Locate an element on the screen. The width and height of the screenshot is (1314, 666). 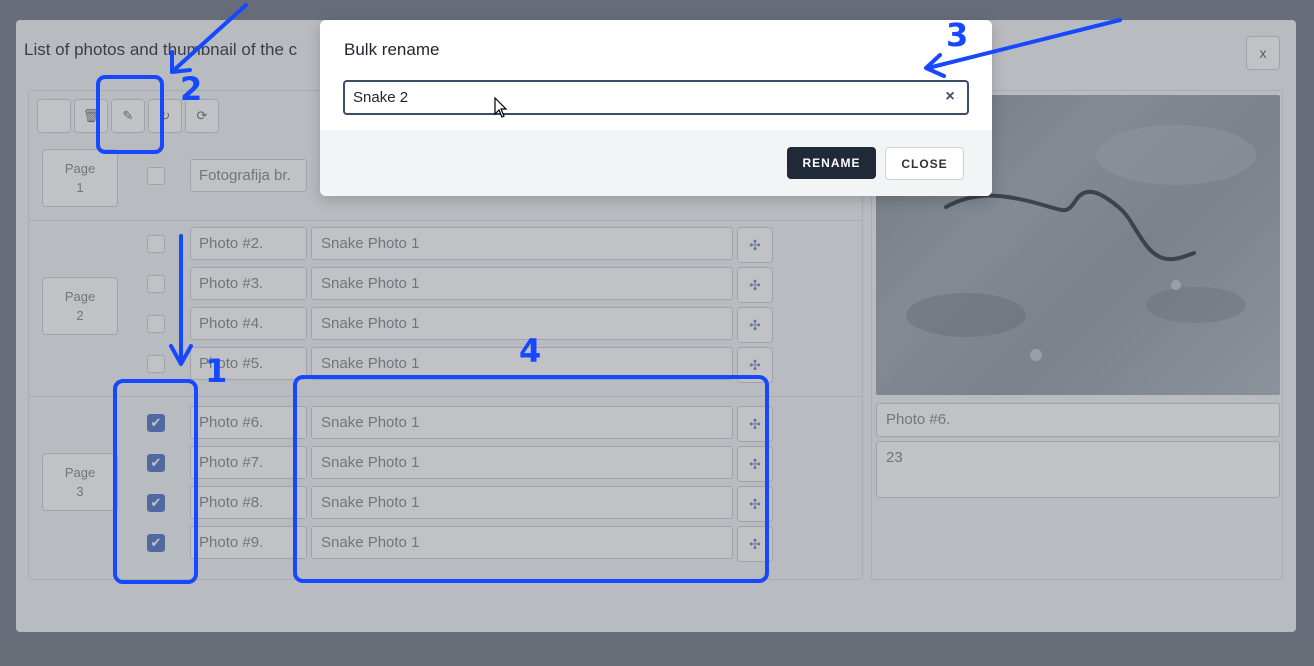
rename-button: RENAME is located at coordinates (831, 163).